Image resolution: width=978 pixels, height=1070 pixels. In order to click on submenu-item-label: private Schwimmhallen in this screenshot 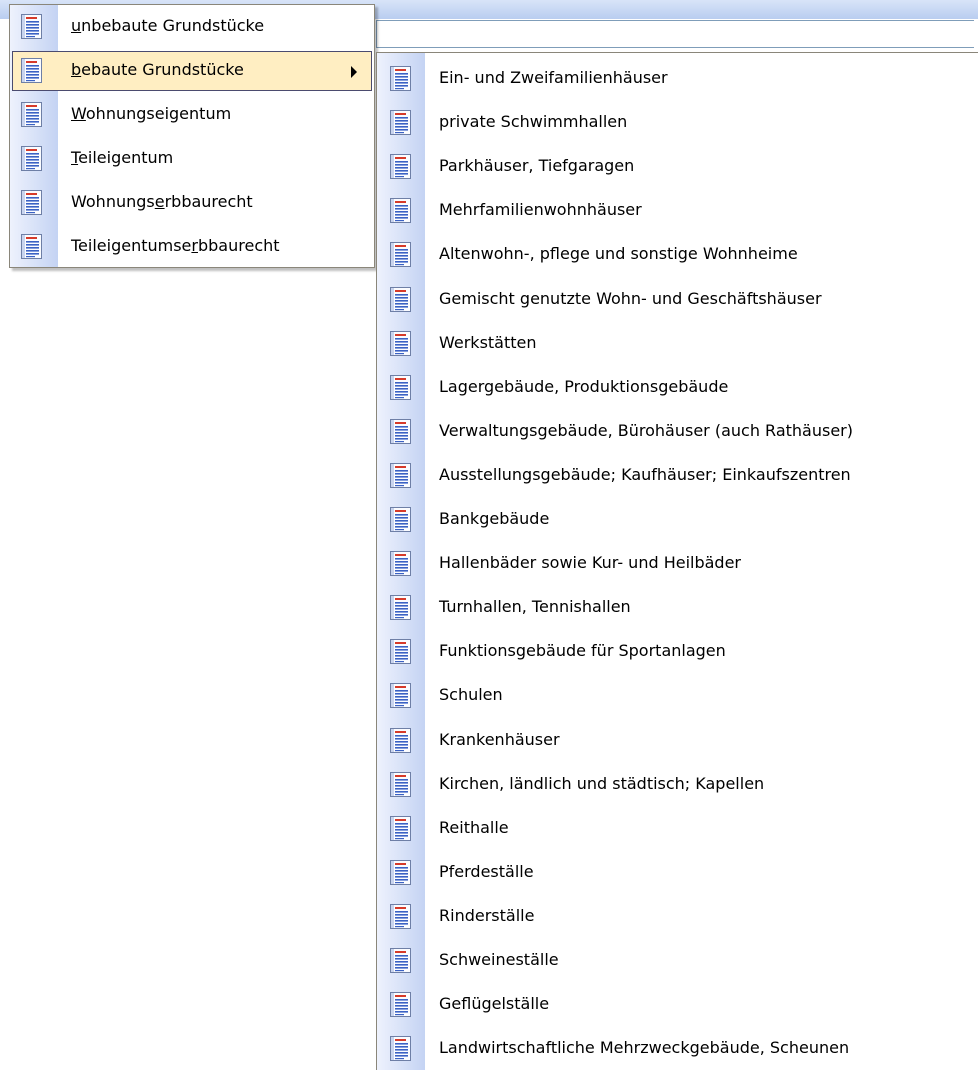, I will do `click(533, 122)`.